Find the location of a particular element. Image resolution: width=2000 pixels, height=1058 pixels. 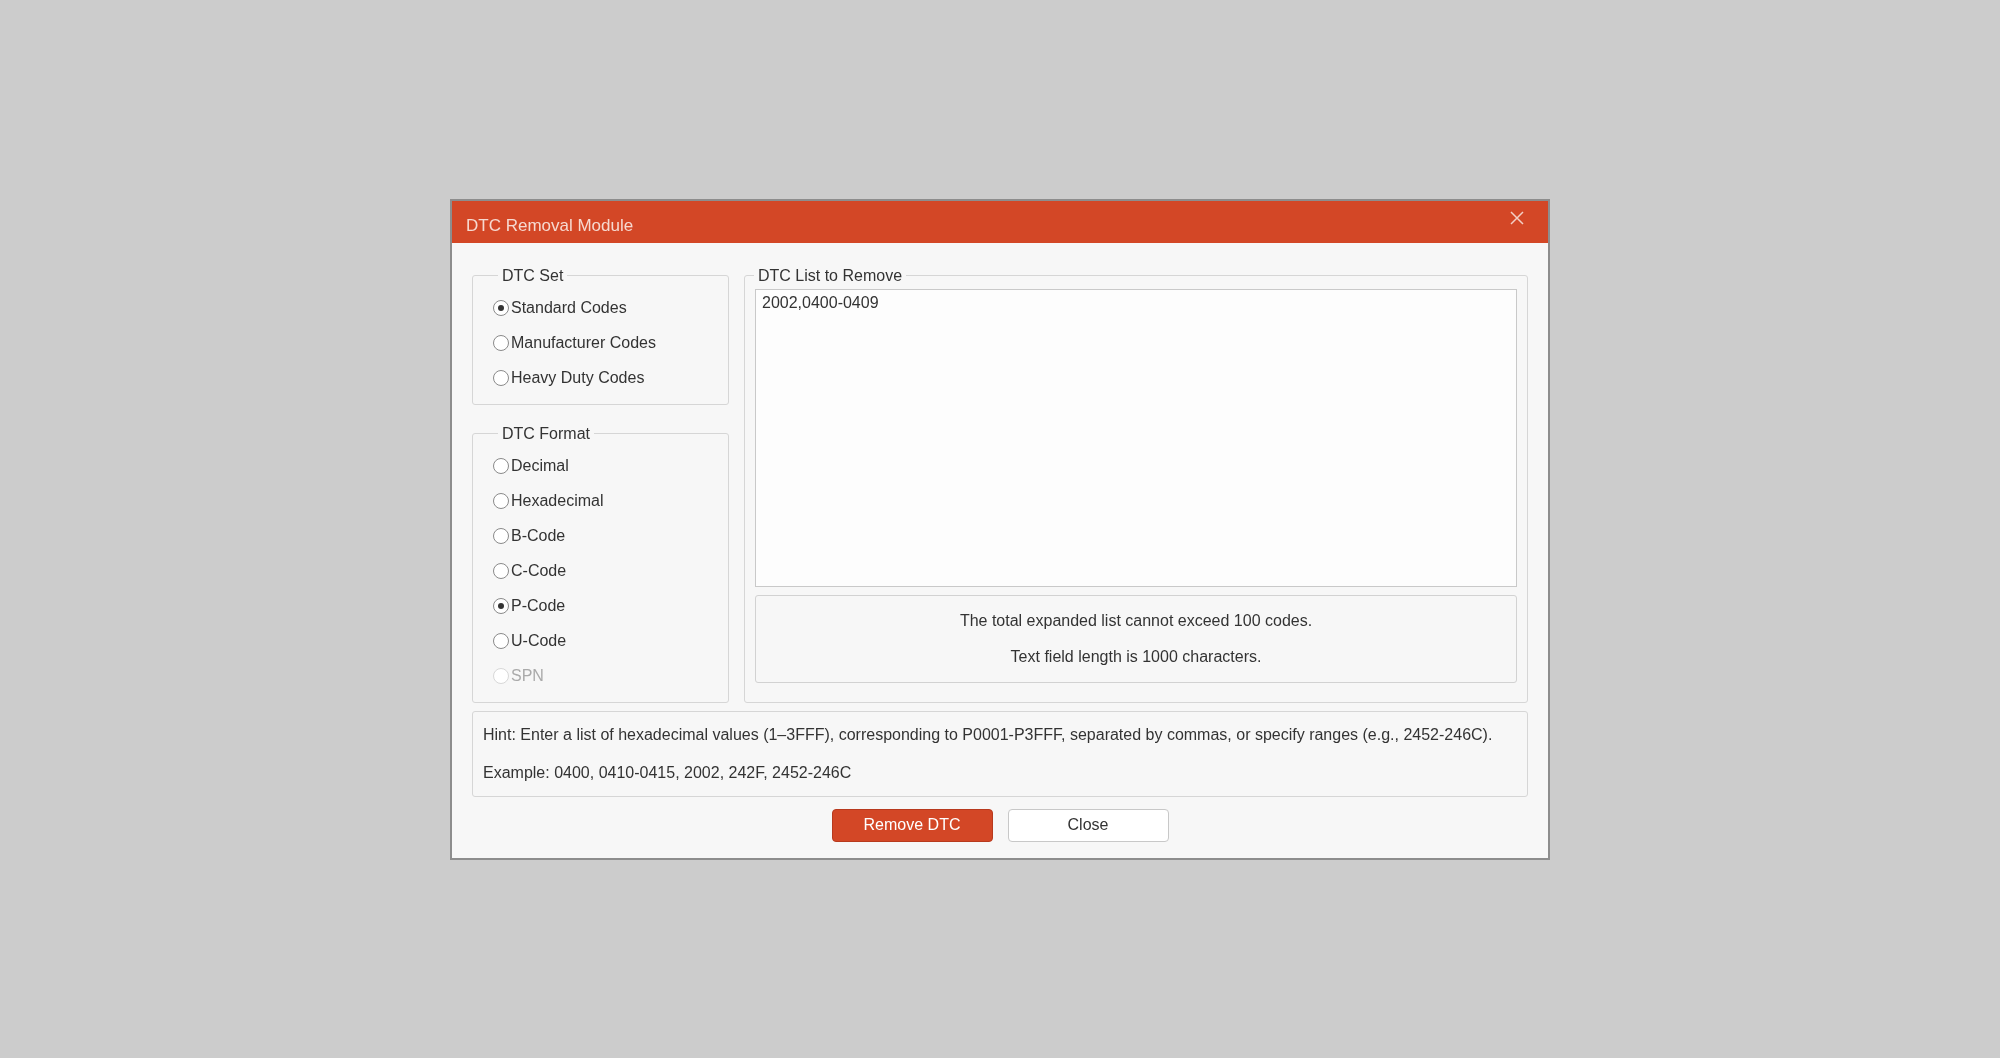

info-text: Text field length is 1000 characters. is located at coordinates (1136, 656).